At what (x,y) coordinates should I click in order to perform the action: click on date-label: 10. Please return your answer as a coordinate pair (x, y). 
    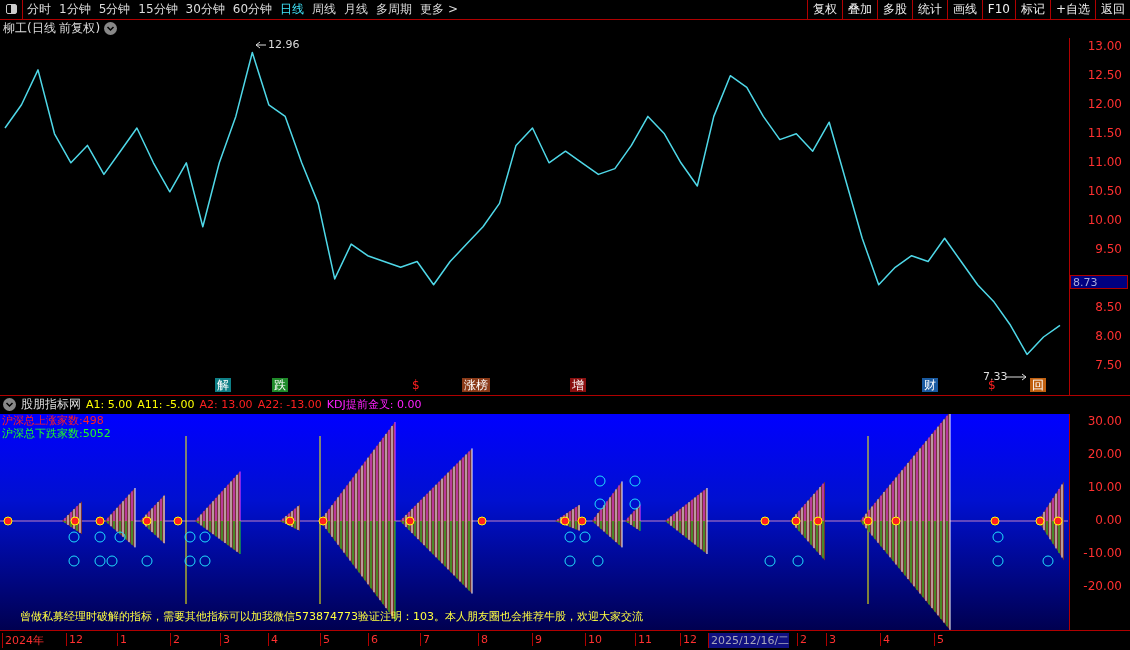
    Looking at the image, I should click on (593, 640).